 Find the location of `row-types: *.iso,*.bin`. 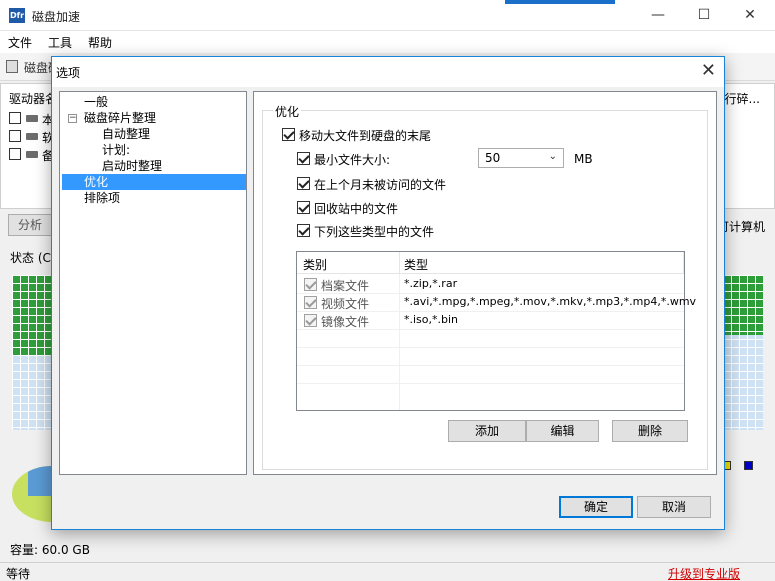

row-types: *.iso,*.bin is located at coordinates (431, 319).